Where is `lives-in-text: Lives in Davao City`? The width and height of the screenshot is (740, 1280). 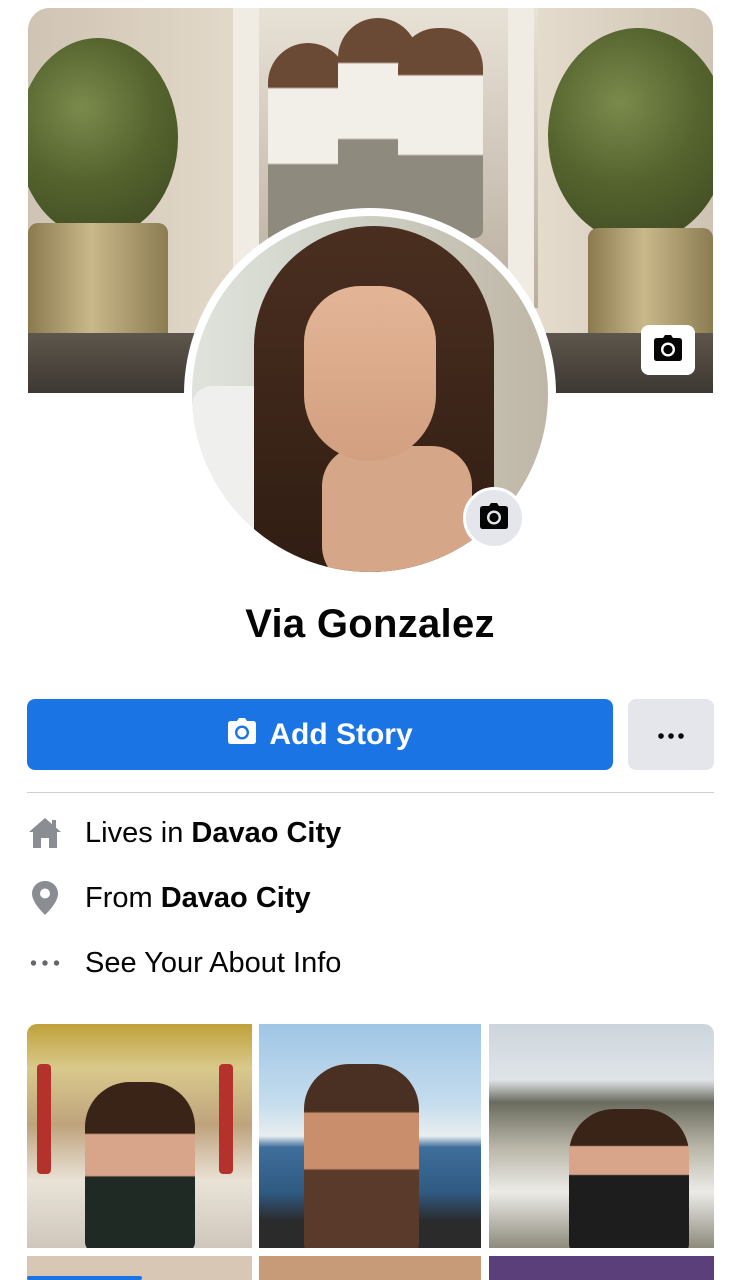
lives-in-text: Lives in Davao City is located at coordinates (213, 833).